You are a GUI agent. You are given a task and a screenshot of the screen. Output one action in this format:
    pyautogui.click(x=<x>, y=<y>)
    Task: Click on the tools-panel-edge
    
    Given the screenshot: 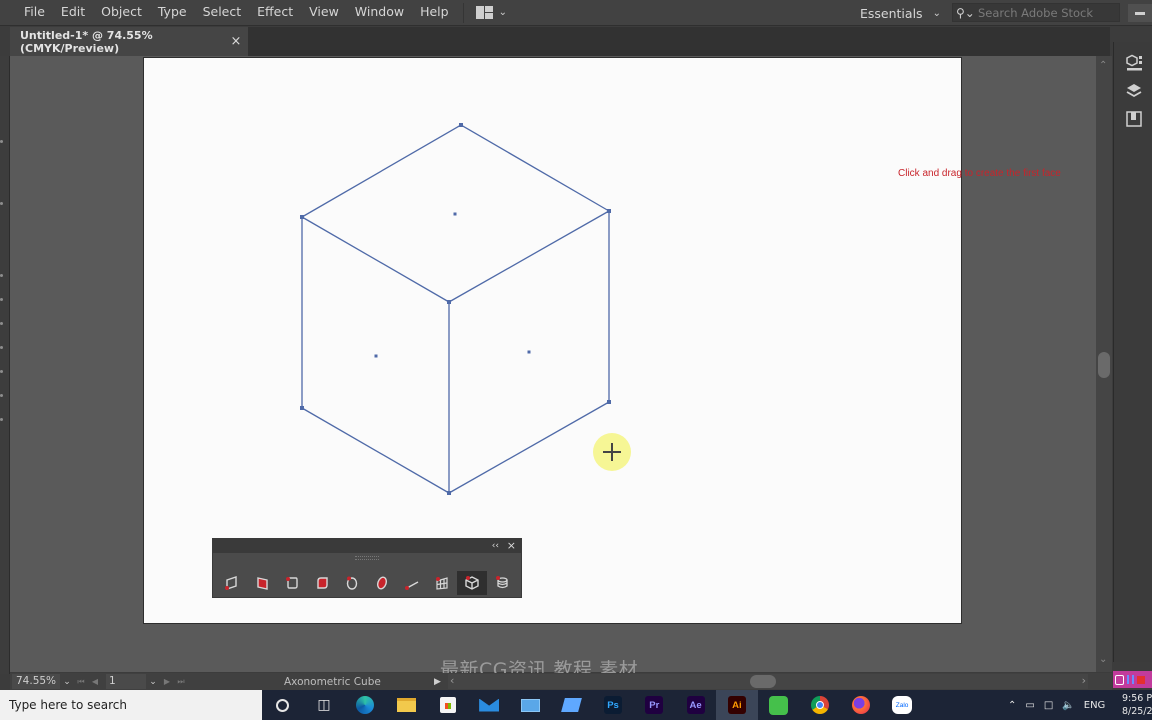 What is the action you would take?
    pyautogui.click(x=5, y=365)
    